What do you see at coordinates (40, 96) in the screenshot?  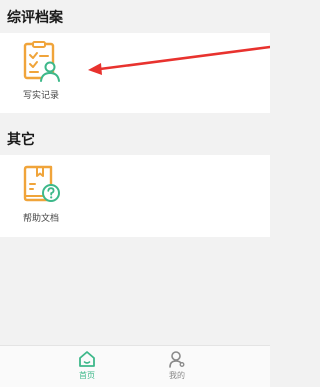 I see `record-tile-label: 写实记录` at bounding box center [40, 96].